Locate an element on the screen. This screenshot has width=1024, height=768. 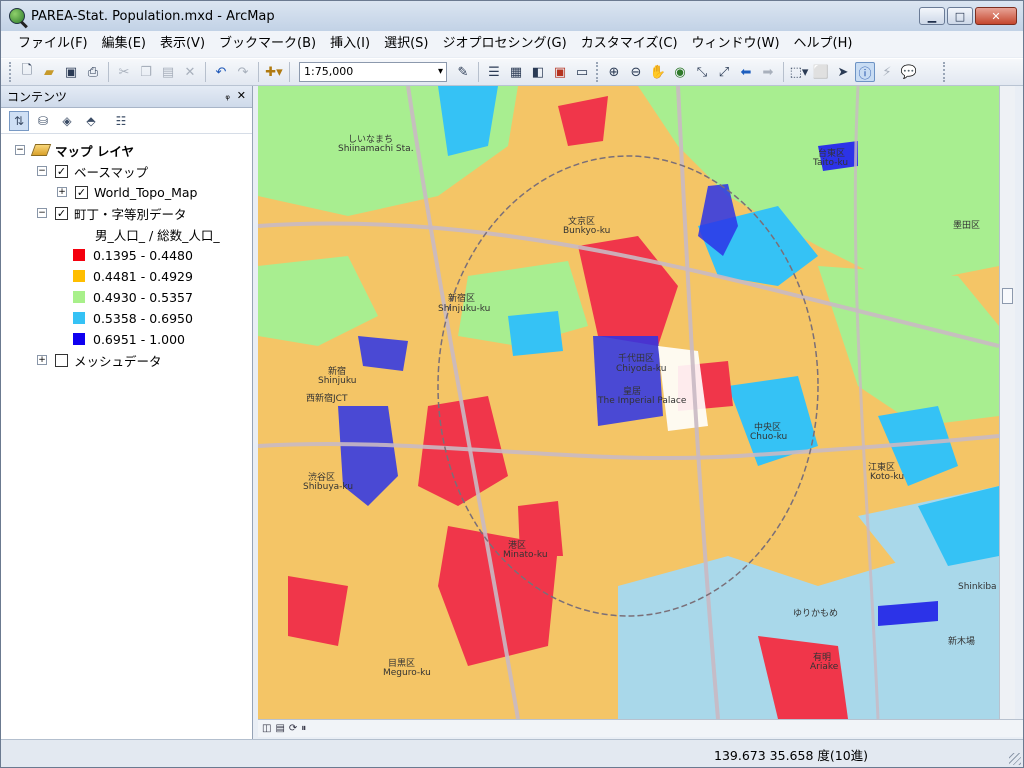
data-view-icon: ◫ is located at coordinates (266, 728).